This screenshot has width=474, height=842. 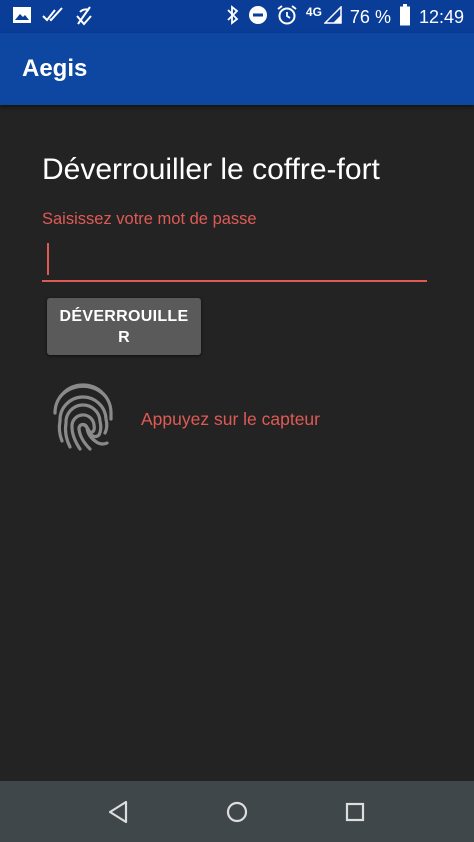 I want to click on image-icon, so click(x=22, y=17).